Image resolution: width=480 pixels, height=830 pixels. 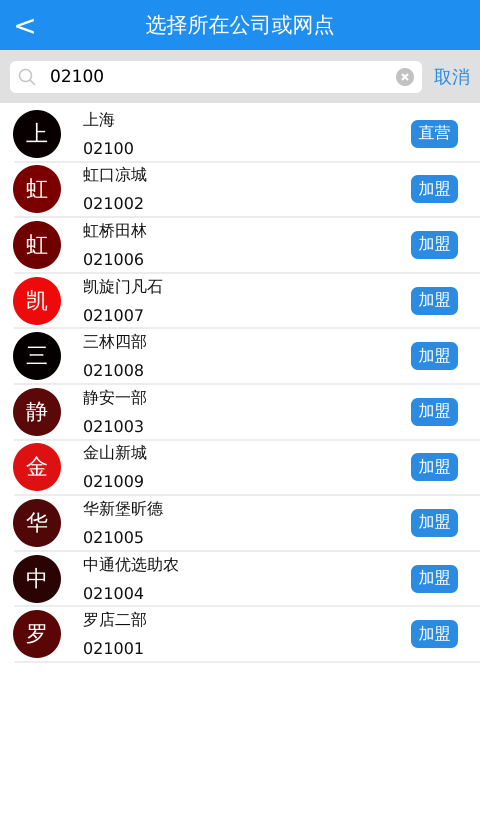 I want to click on branch-name: 罗店二部, so click(x=115, y=621).